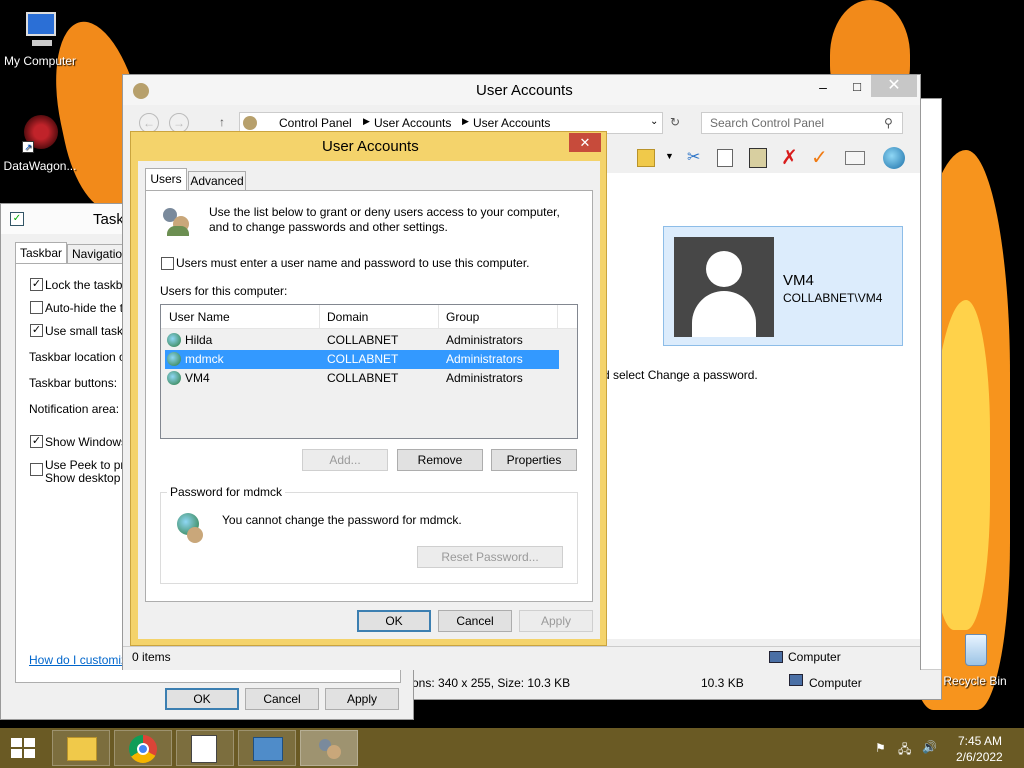 The height and width of the screenshot is (768, 1024). I want to click on paste-icon, so click(758, 158).